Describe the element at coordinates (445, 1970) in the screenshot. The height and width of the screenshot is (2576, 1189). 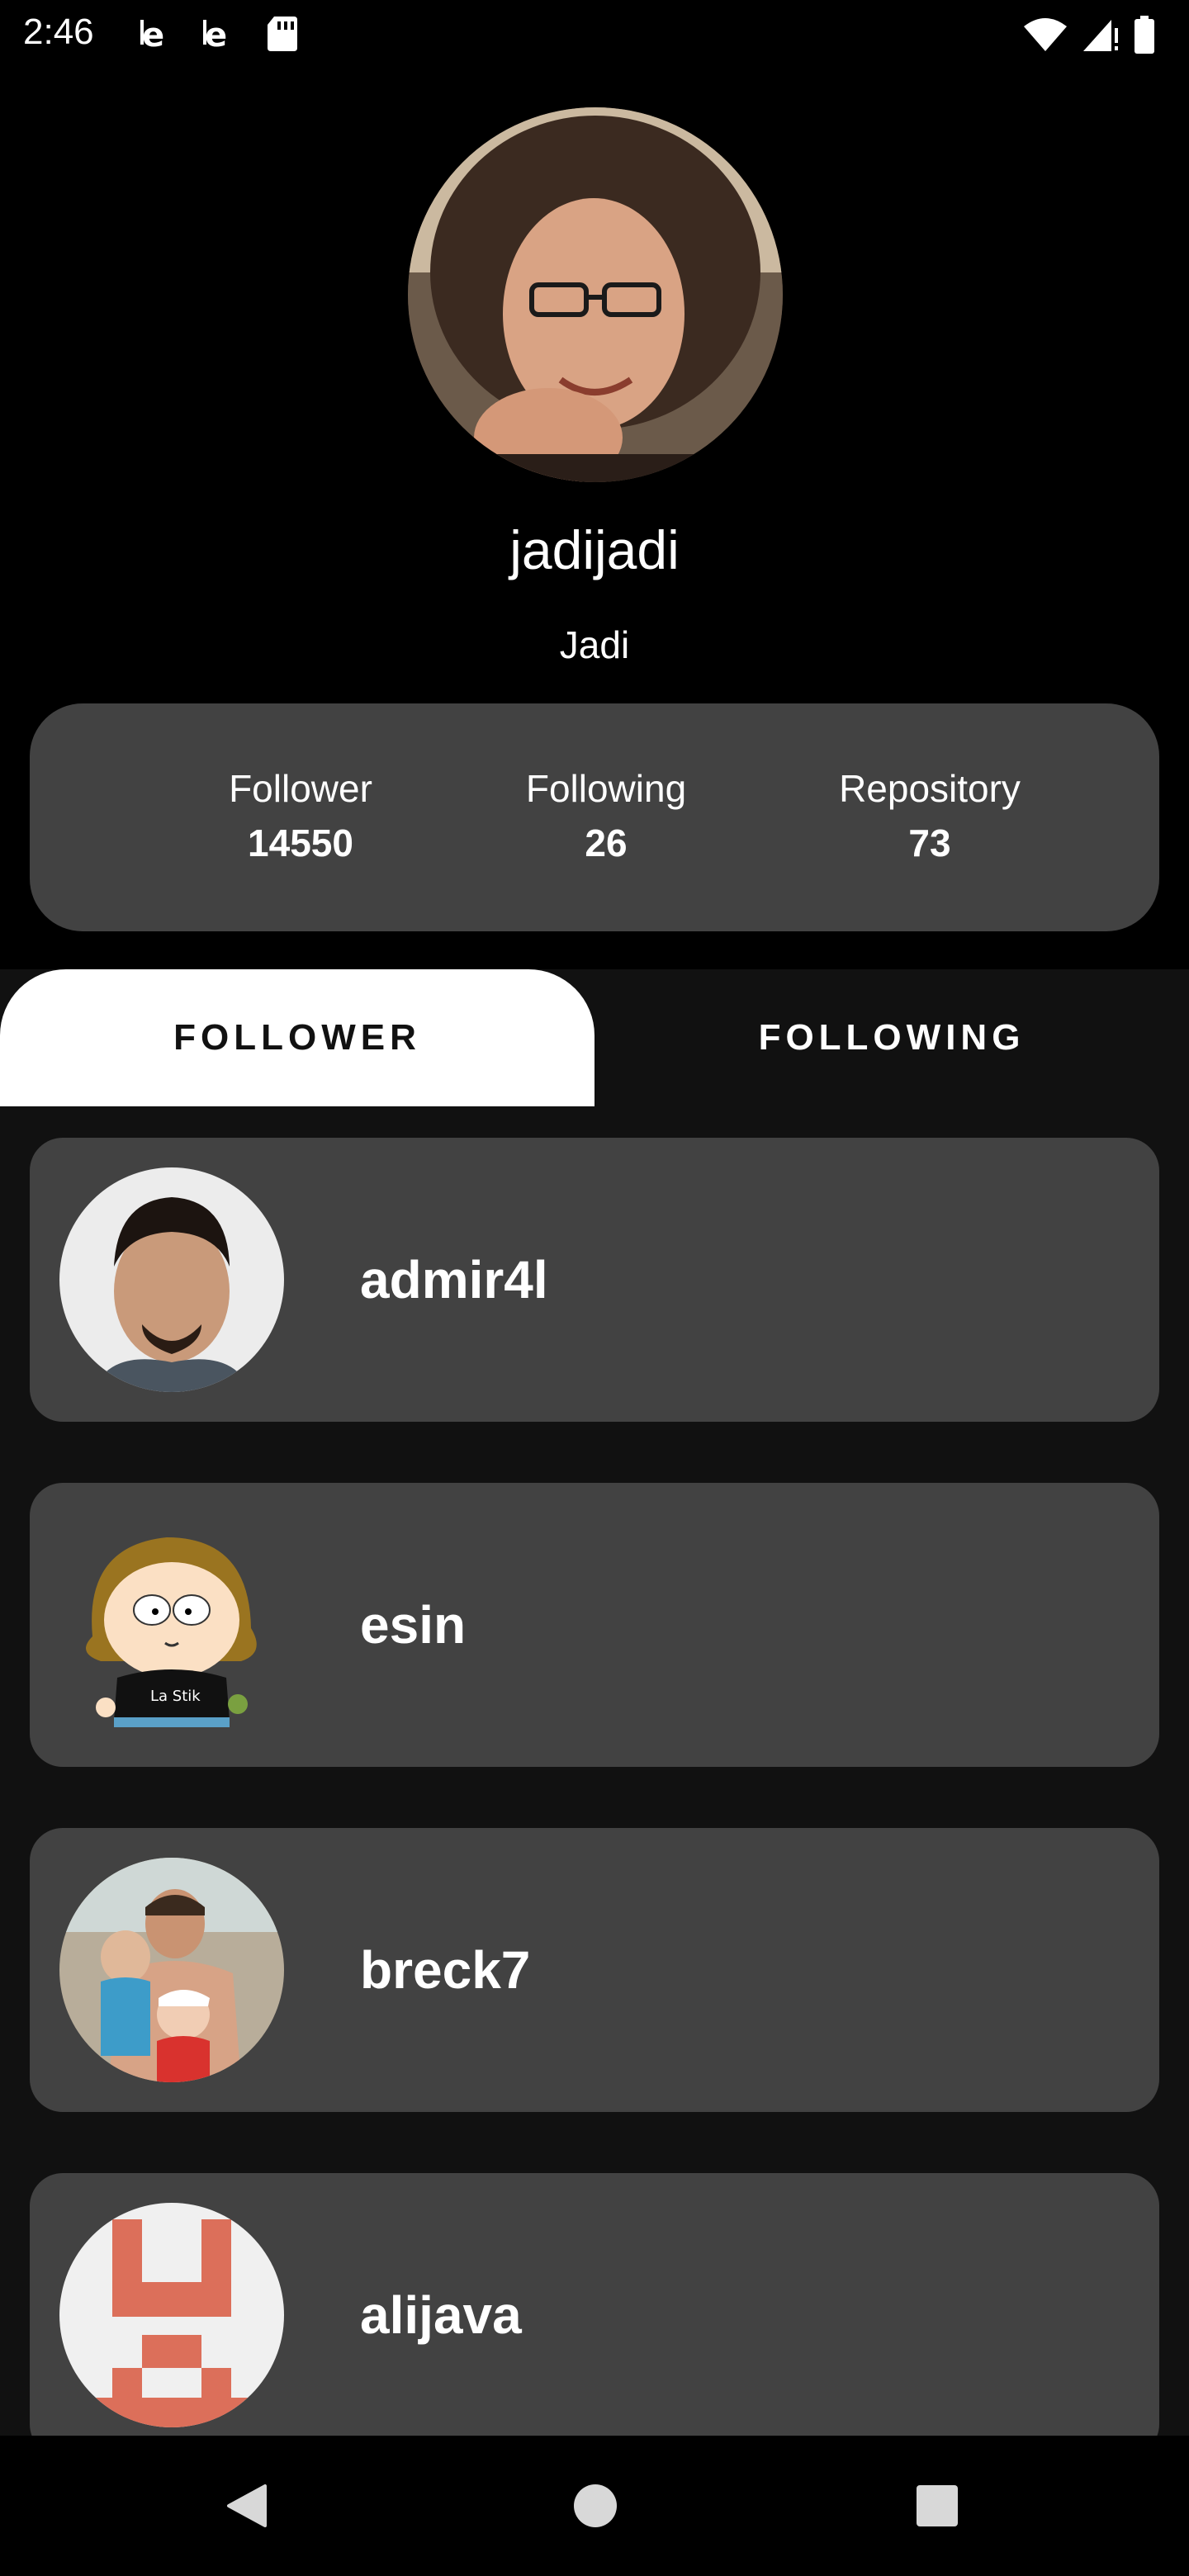
I see `user-name: breck7` at that location.